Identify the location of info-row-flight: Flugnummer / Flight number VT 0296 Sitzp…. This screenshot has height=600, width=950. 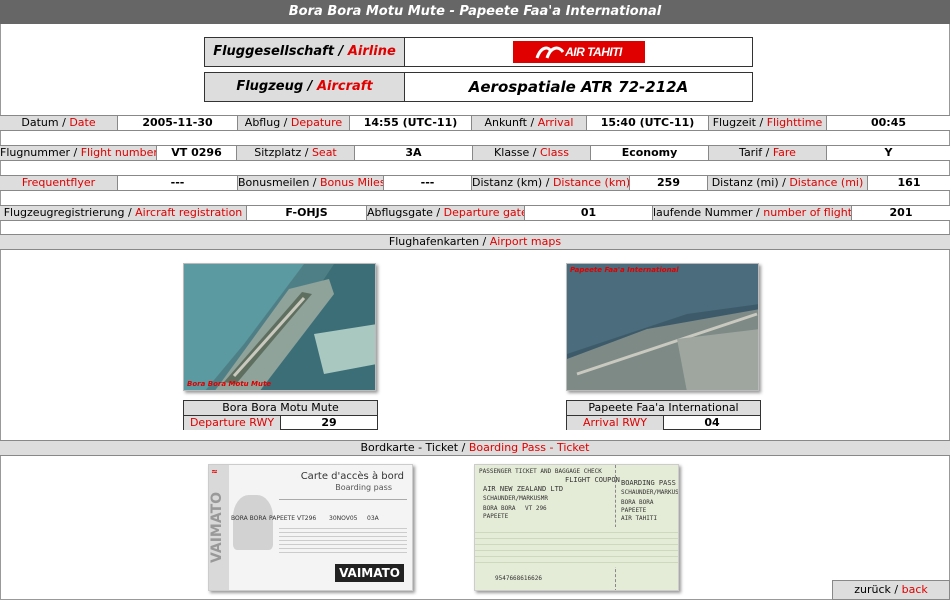
(475, 153).